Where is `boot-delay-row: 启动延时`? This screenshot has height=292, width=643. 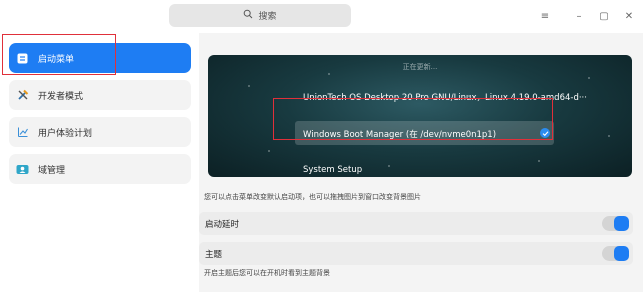
boot-delay-row: 启动延时 is located at coordinates (416, 223).